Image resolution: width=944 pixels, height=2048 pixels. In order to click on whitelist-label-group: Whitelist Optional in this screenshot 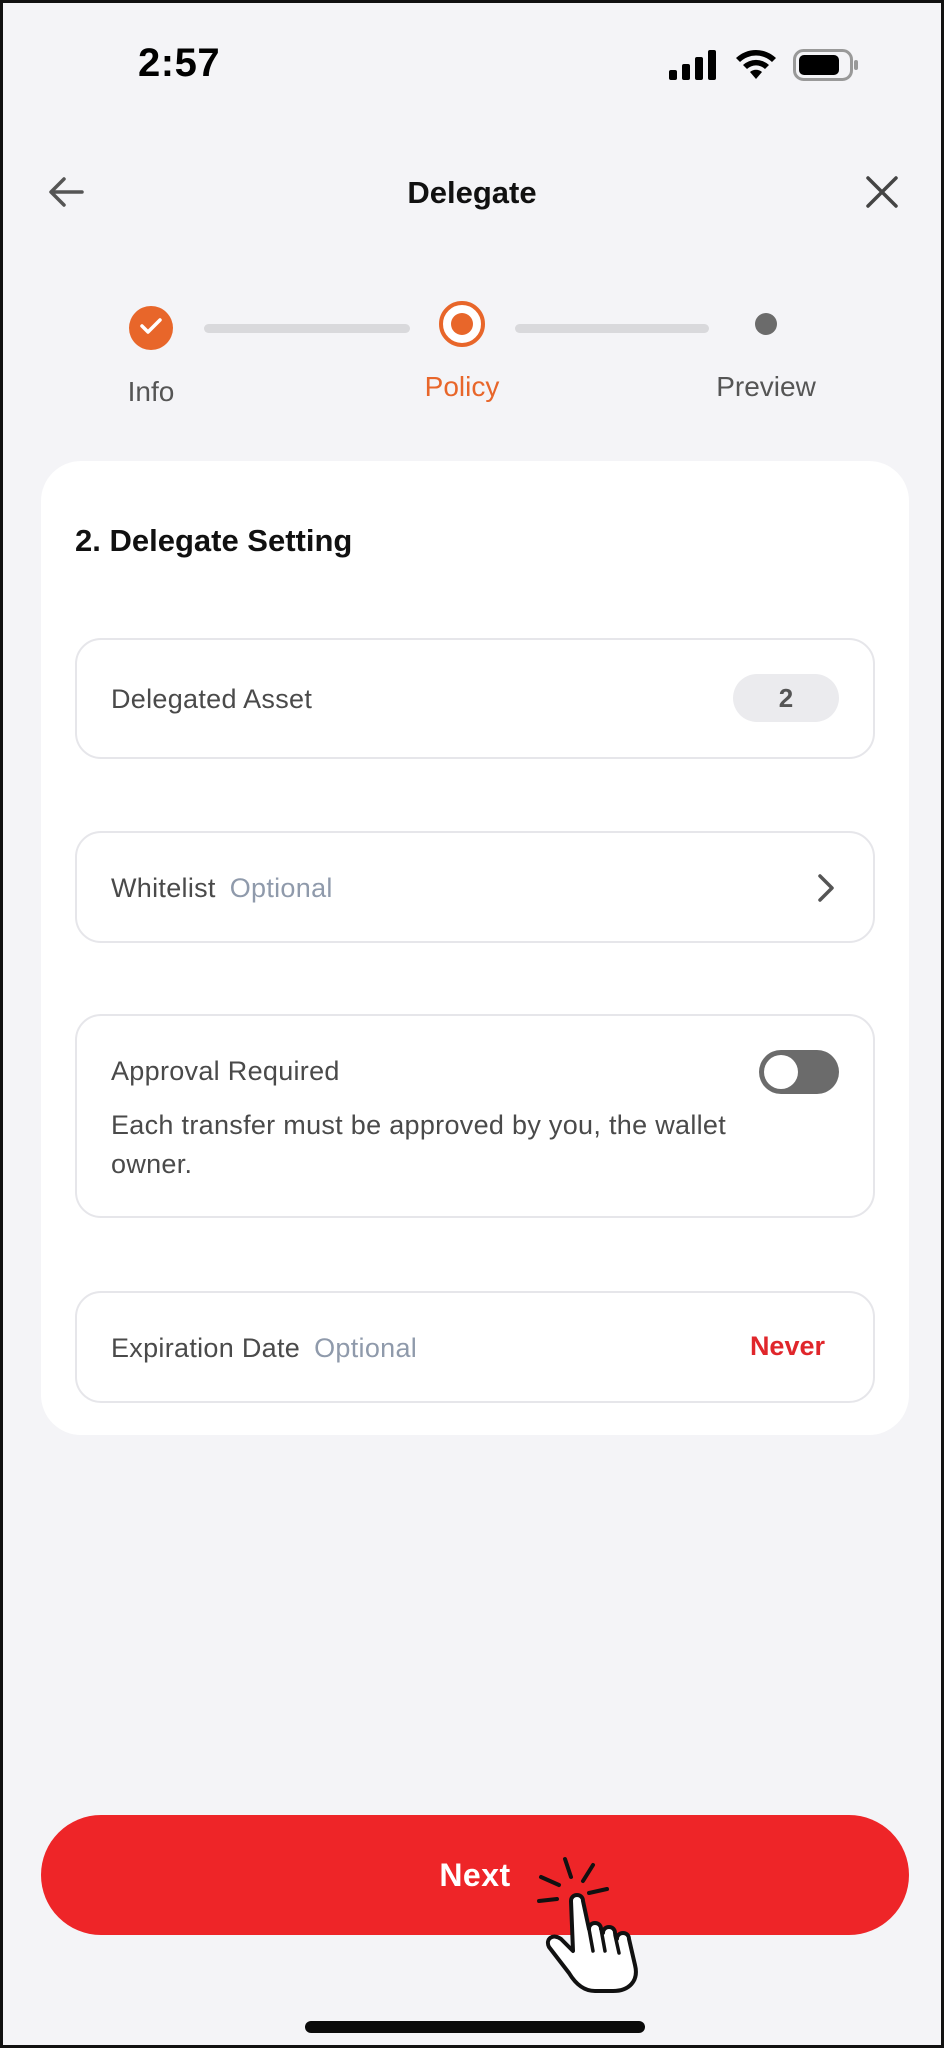, I will do `click(222, 888)`.